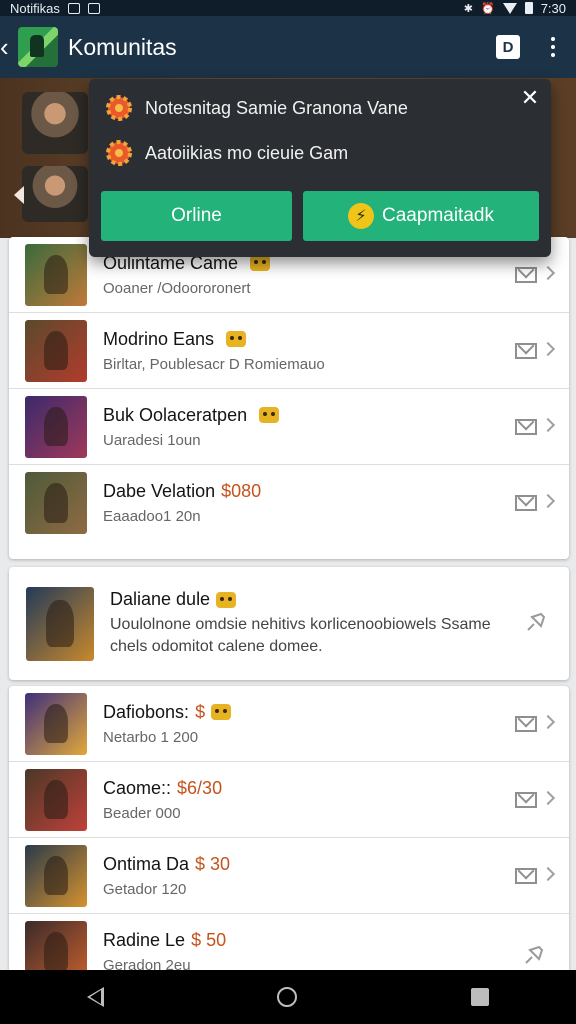 The image size is (576, 1024). I want to click on list-item: Caome:: $6/30 Beader 000, so click(289, 800).